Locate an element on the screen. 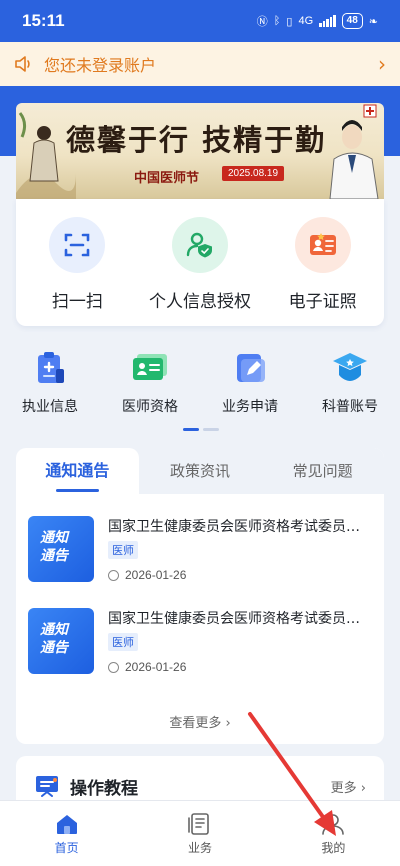 This screenshot has width=400, height=866. quick-action-scan: 扫一扫 is located at coordinates (77, 262).